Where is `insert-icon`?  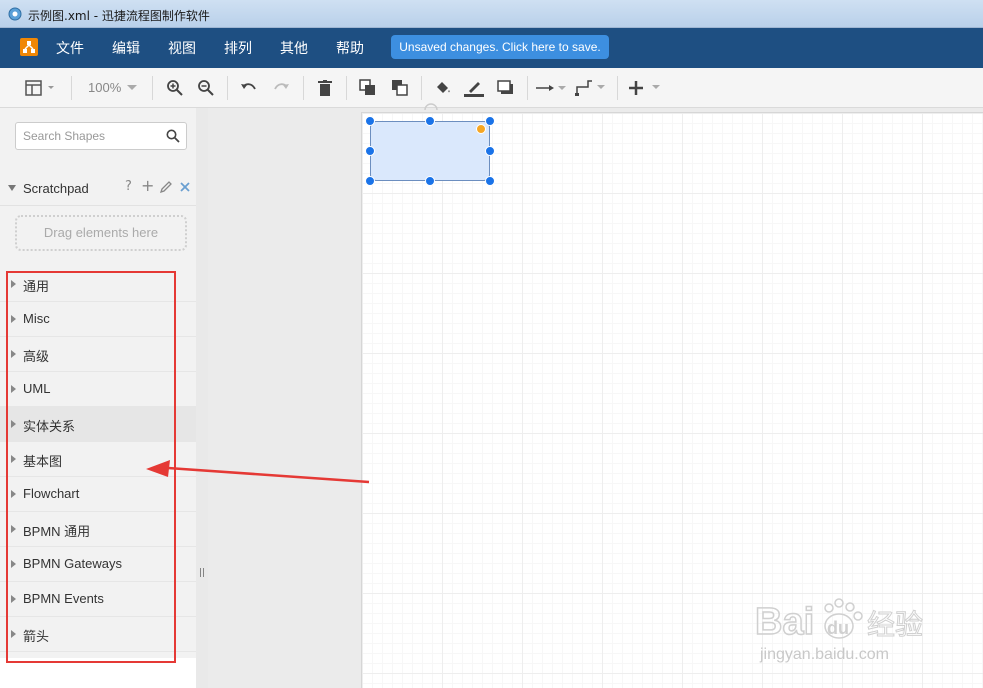
insert-icon is located at coordinates (644, 88).